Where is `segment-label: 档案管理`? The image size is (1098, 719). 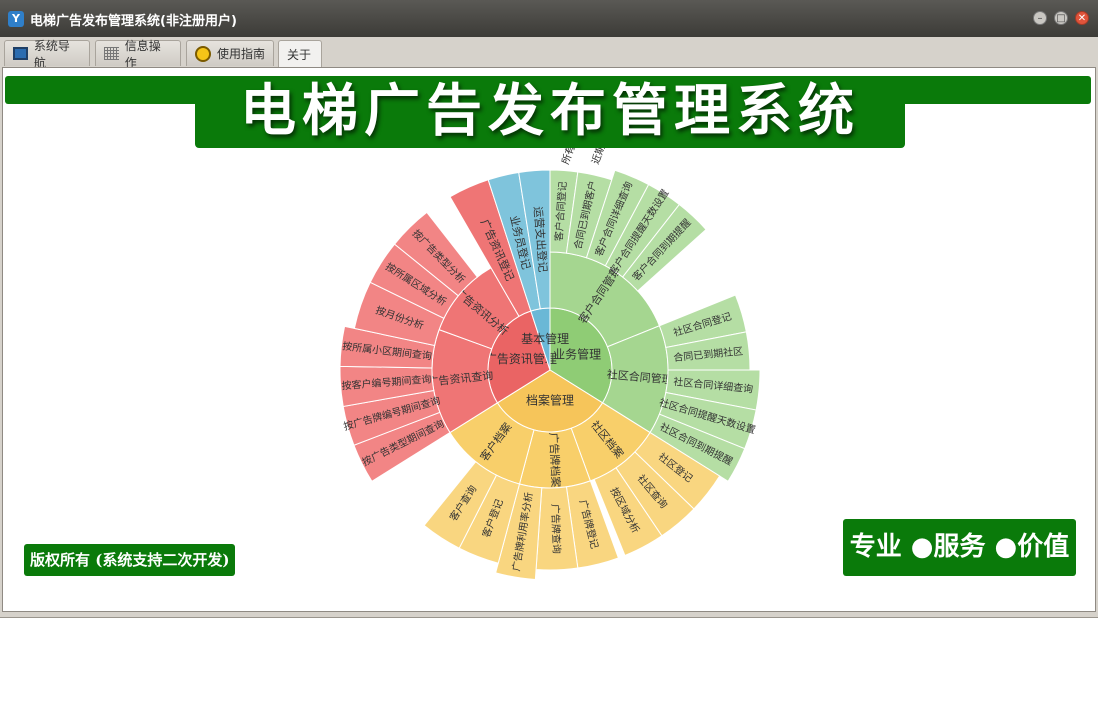
segment-label: 档案管理 is located at coordinates (550, 400).